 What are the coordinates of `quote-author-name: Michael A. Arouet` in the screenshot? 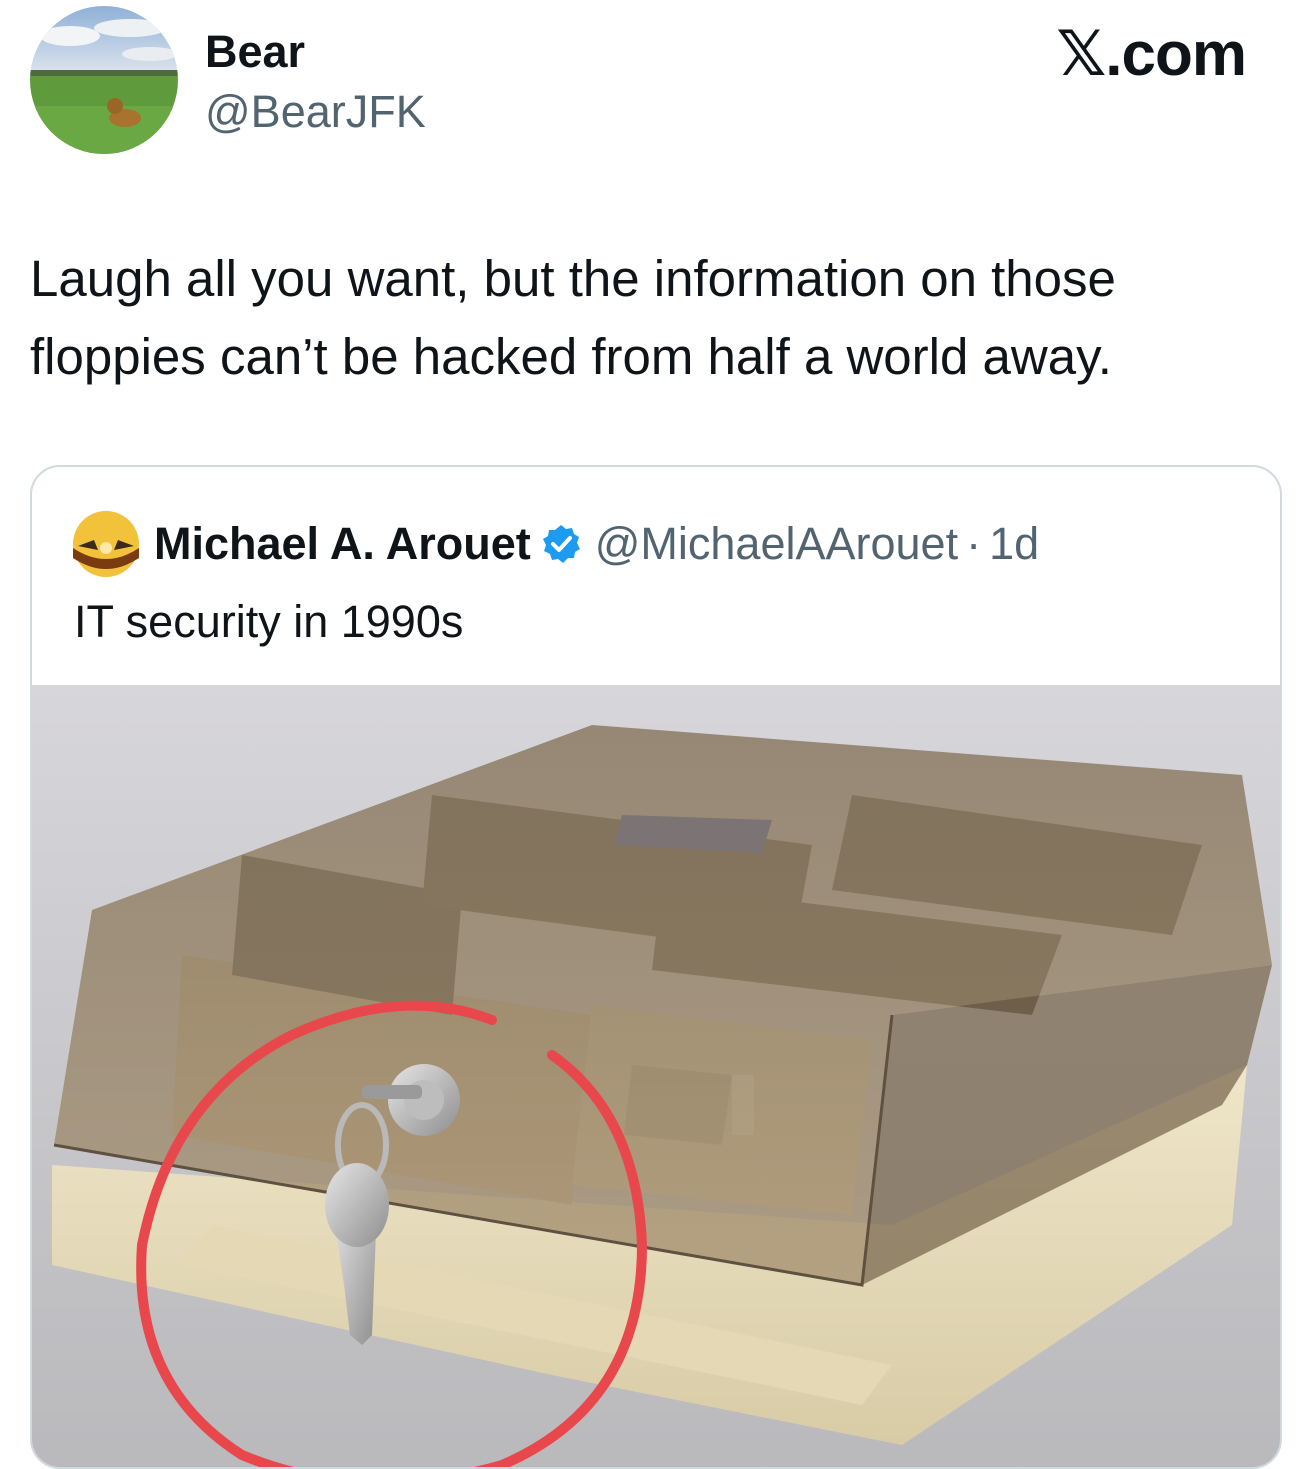 It's located at (342, 544).